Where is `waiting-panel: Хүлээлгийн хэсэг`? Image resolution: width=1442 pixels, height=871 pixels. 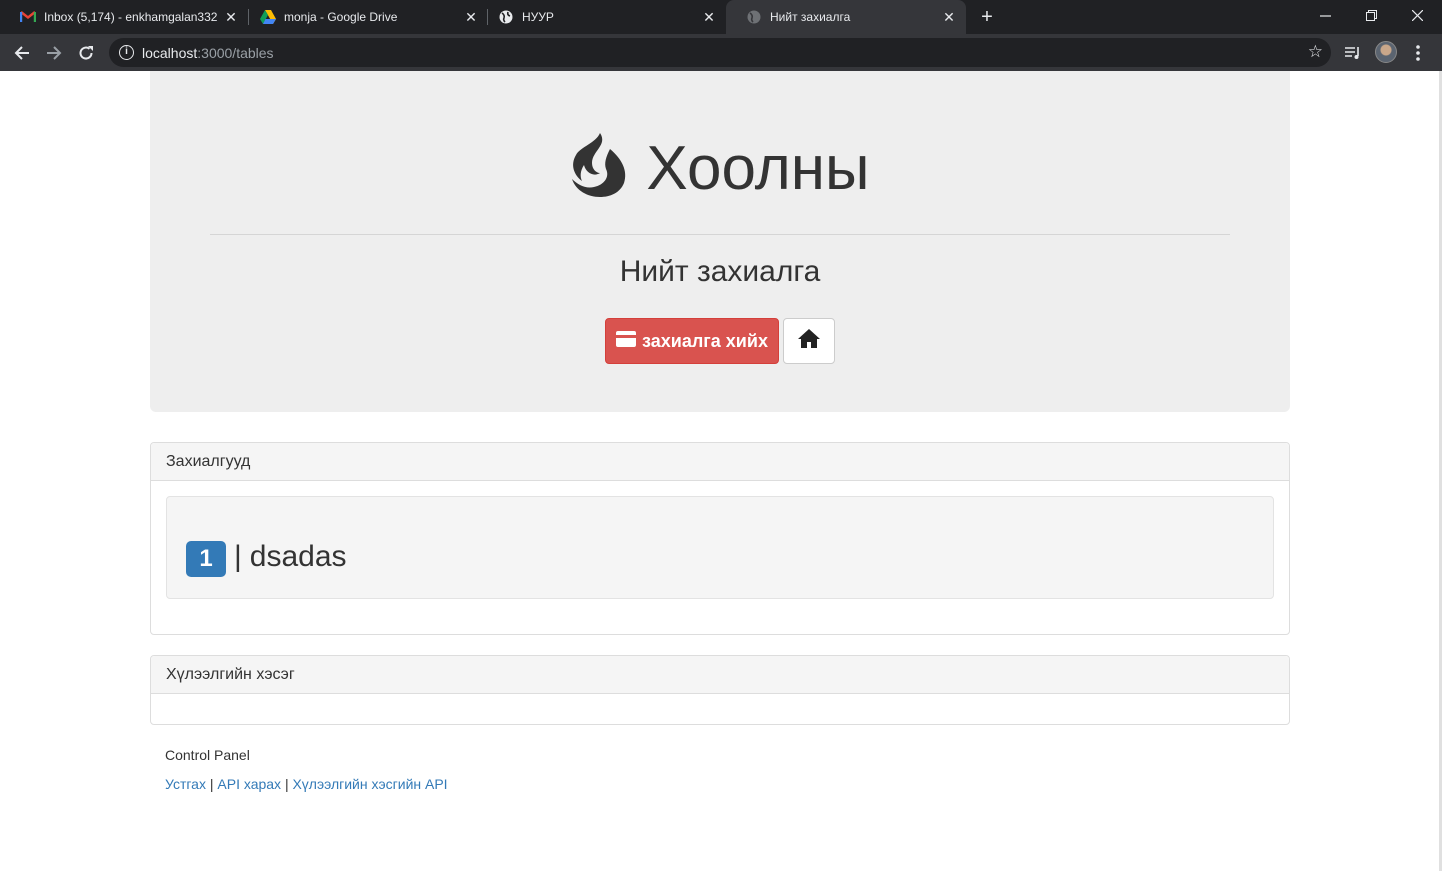
waiting-panel: Хүлээлгийн хэсэг is located at coordinates (720, 690).